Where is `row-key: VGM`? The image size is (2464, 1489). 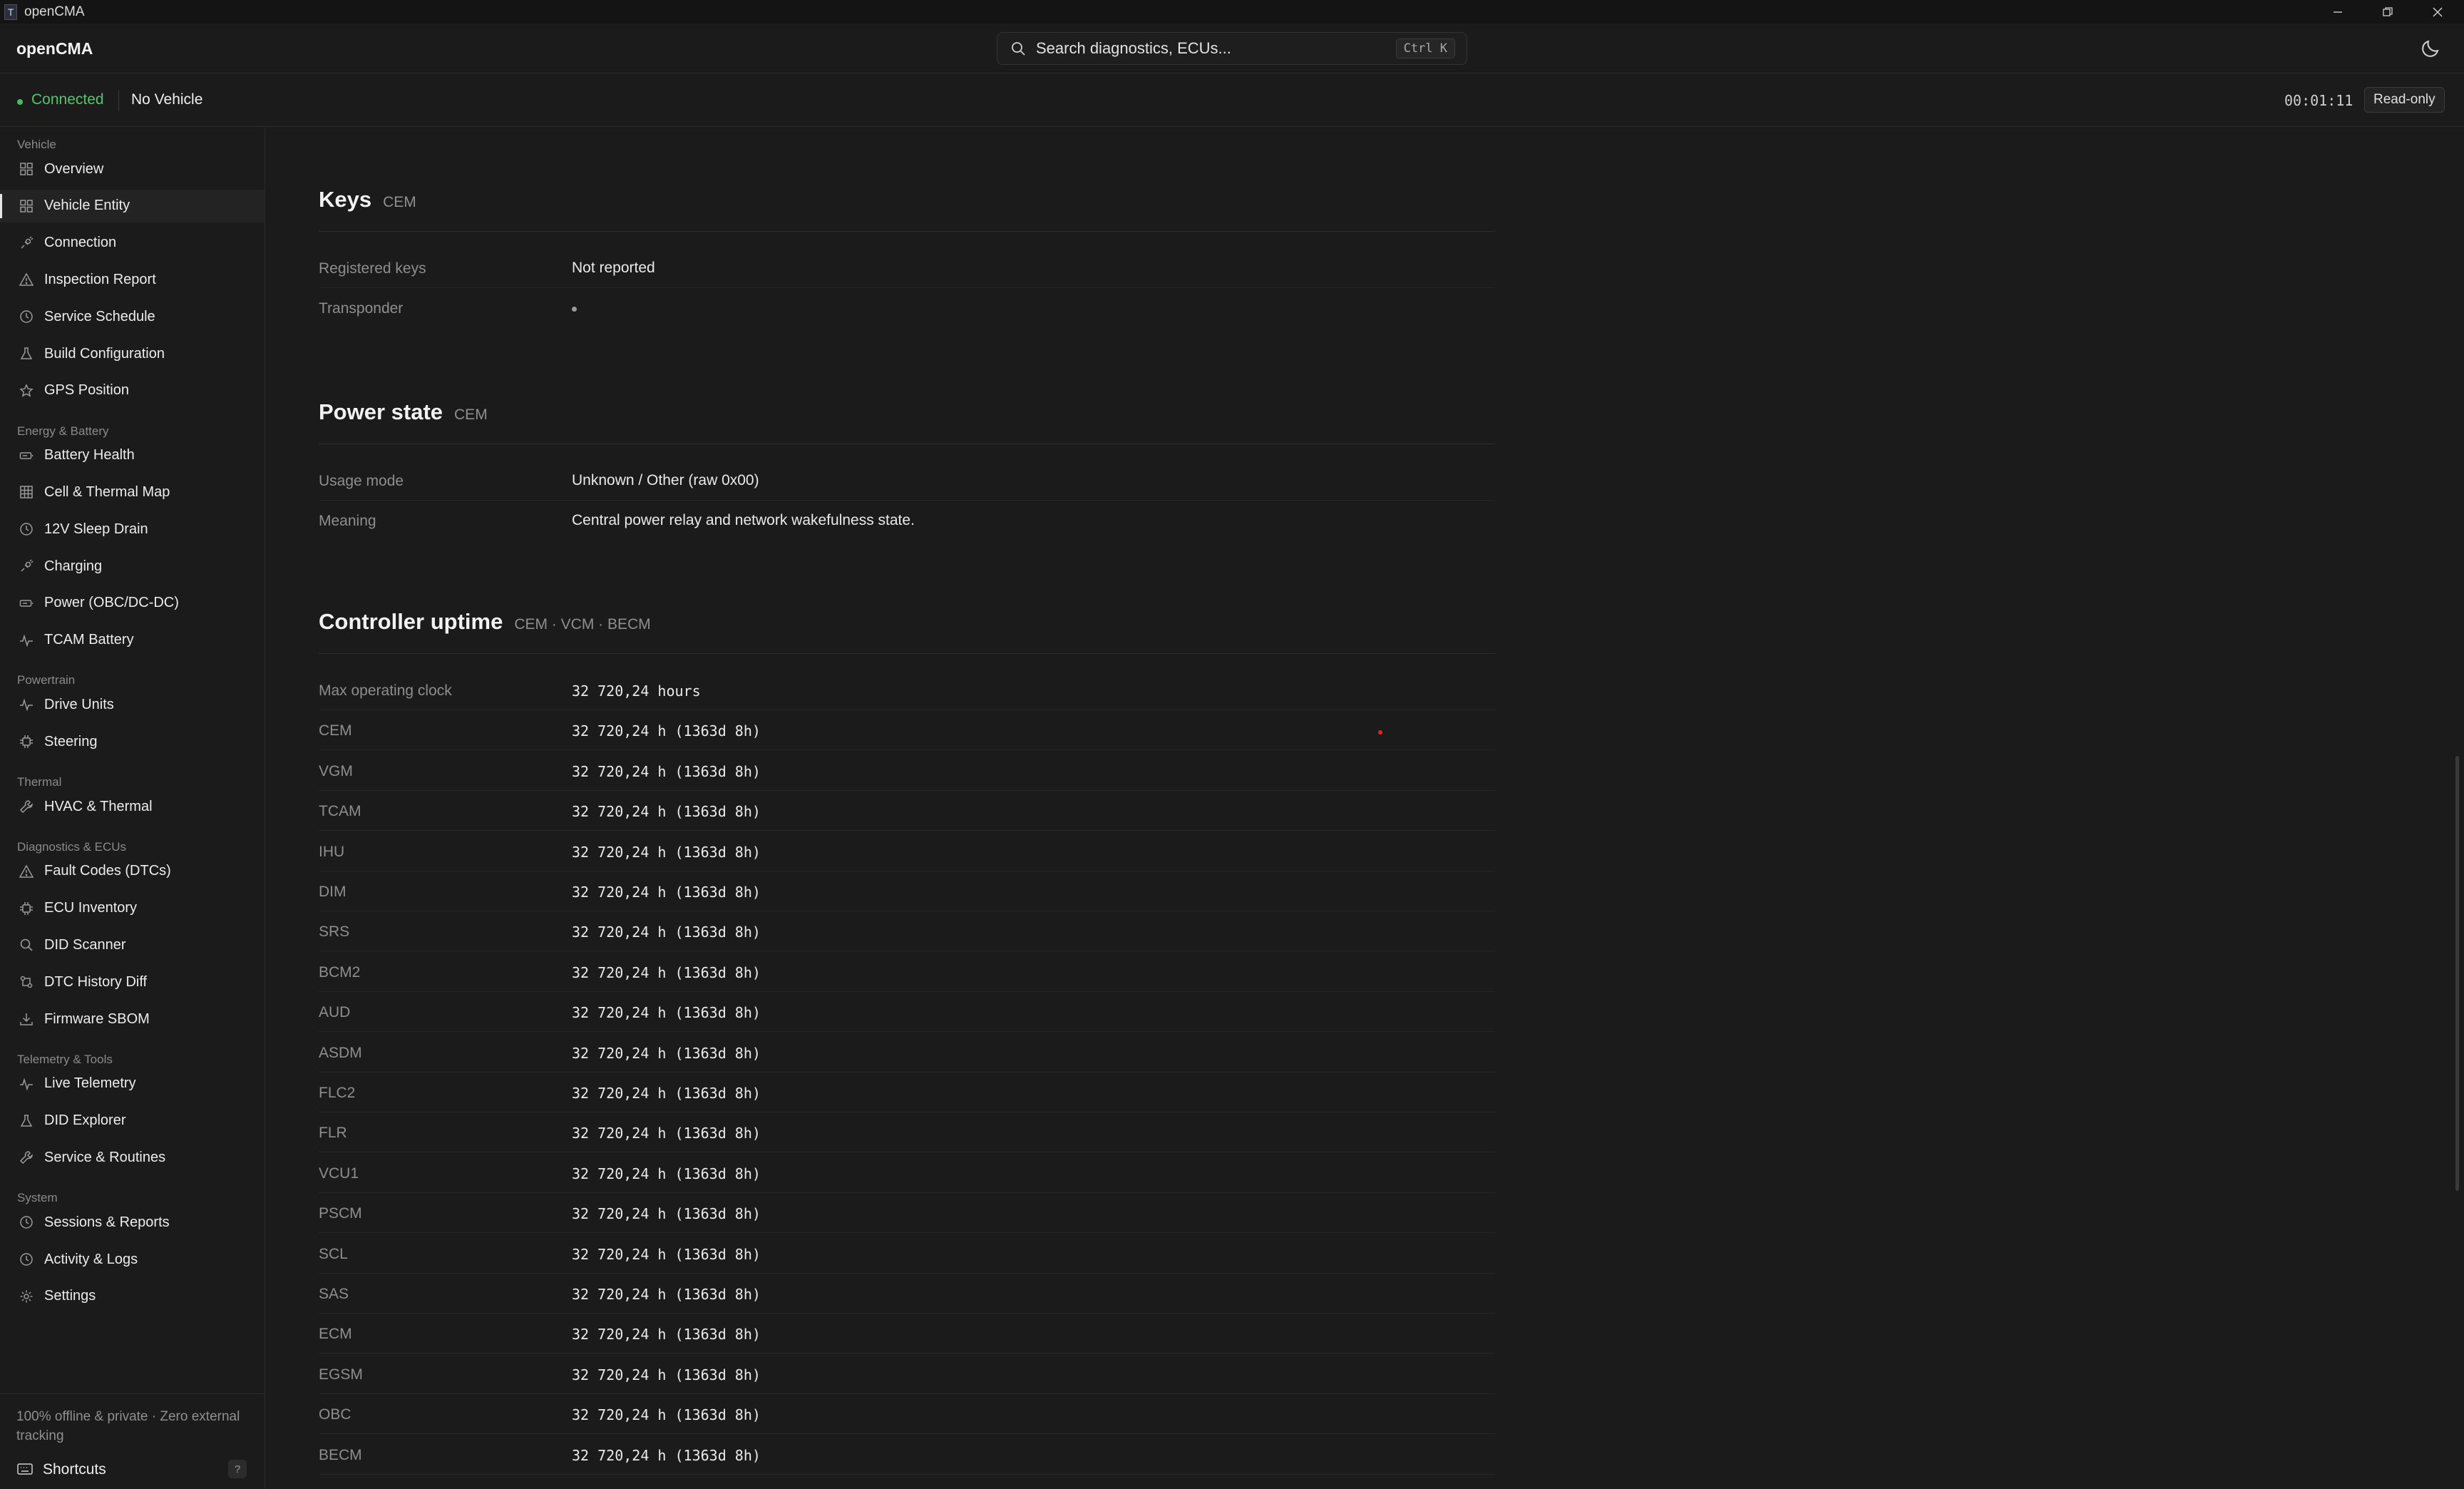 row-key: VGM is located at coordinates (336, 770).